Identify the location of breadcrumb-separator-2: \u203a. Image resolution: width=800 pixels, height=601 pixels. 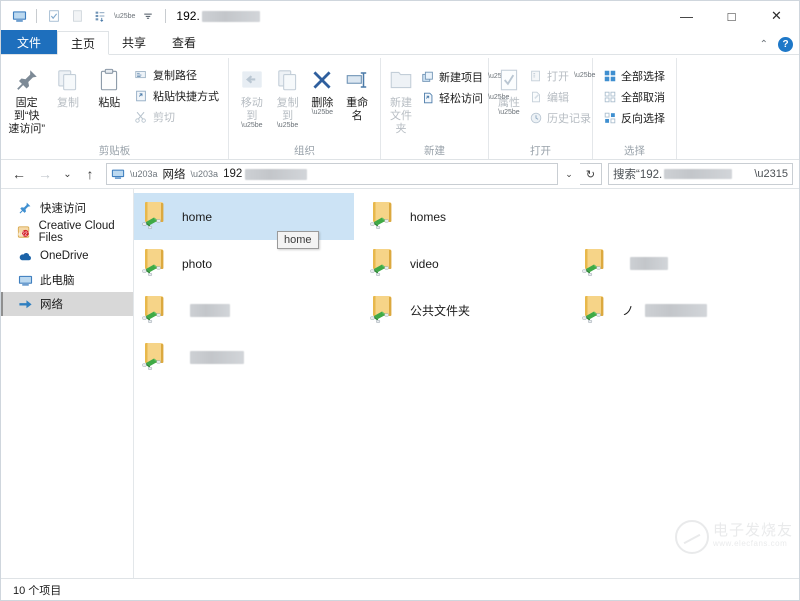
(205, 174).